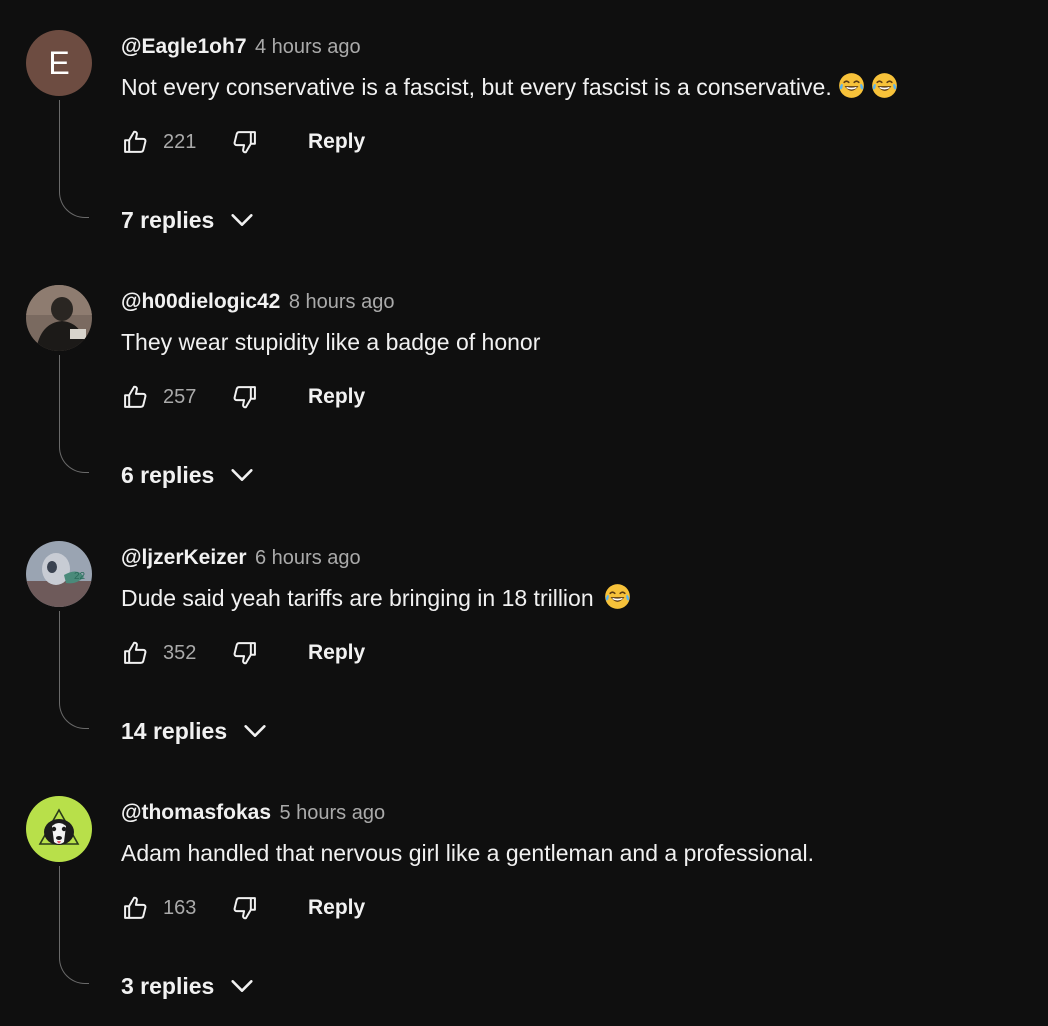  I want to click on comment-header: @Eagle1oh7 4 hours ago, so click(241, 48).